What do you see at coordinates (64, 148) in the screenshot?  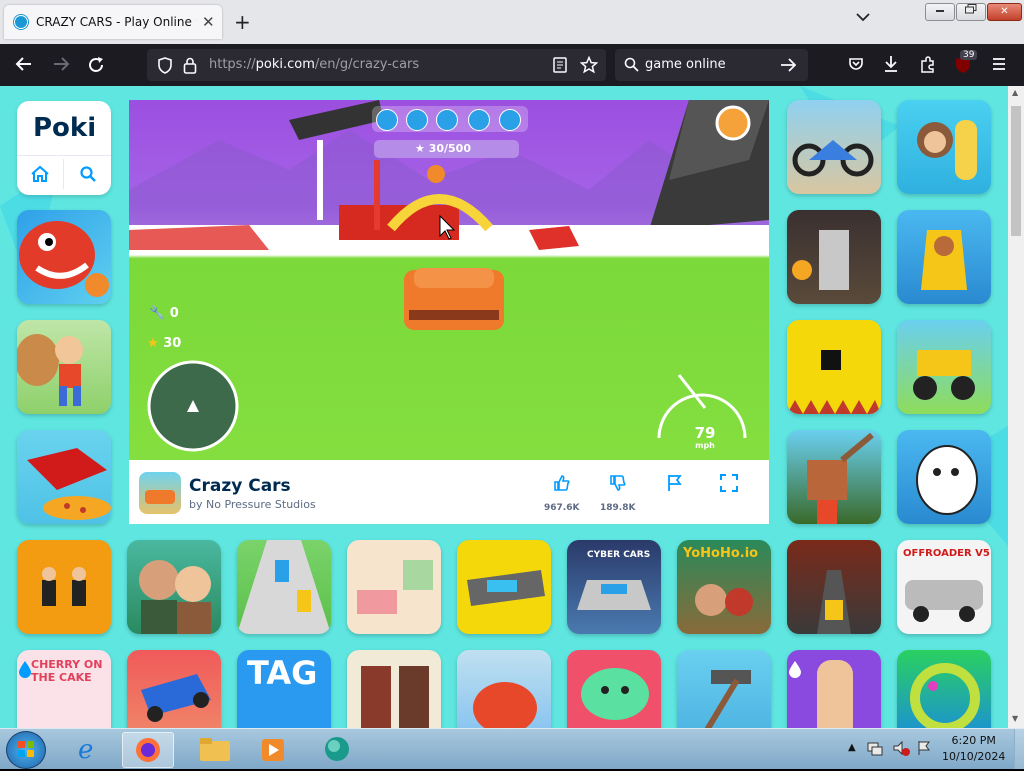 I see `poki-logo-card: Poki` at bounding box center [64, 148].